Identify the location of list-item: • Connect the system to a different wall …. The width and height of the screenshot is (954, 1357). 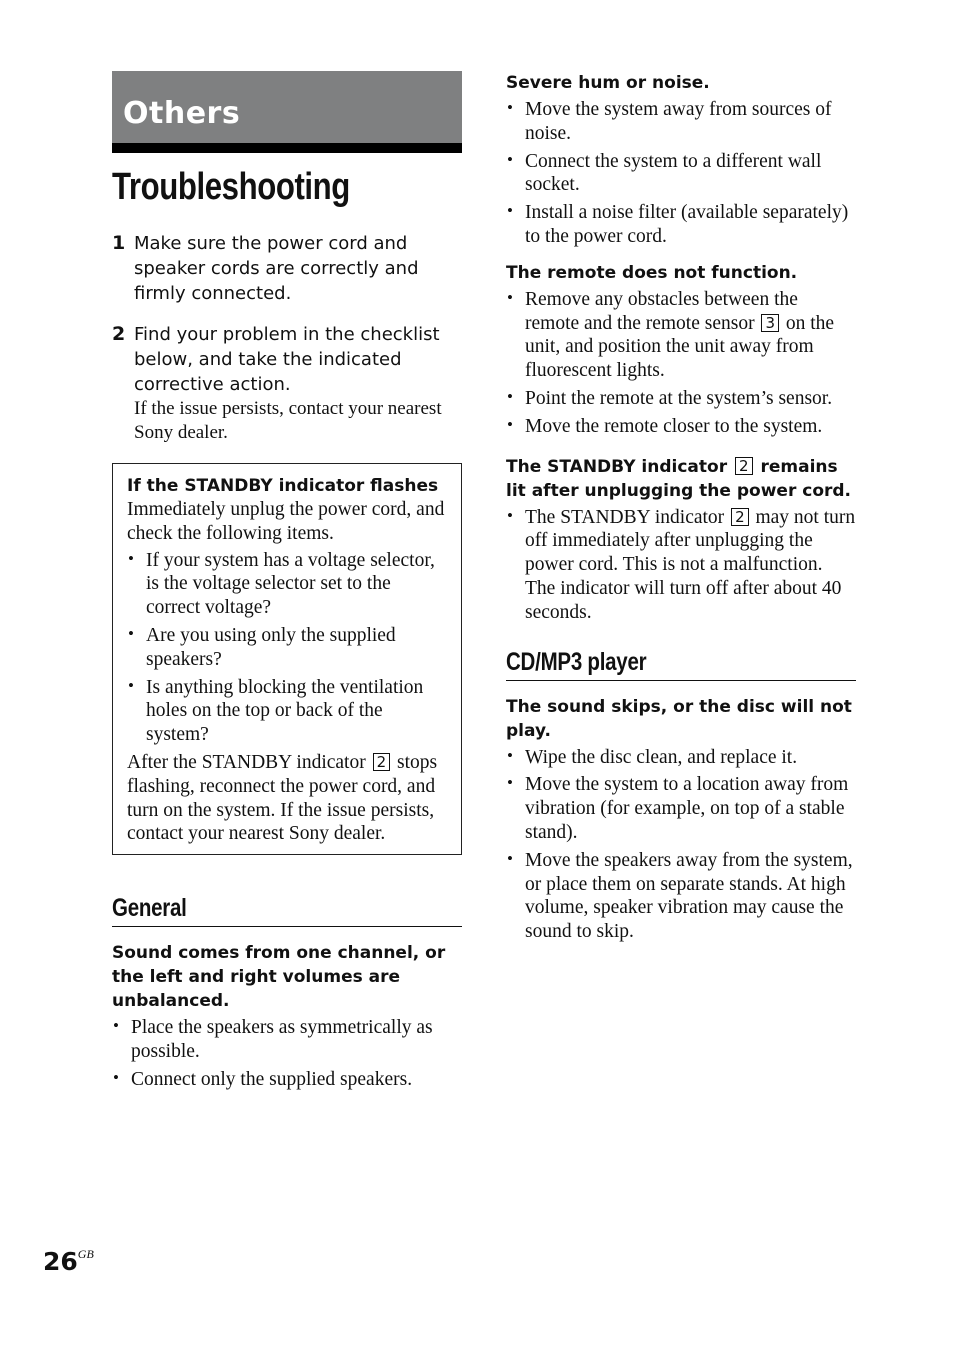
(664, 172).